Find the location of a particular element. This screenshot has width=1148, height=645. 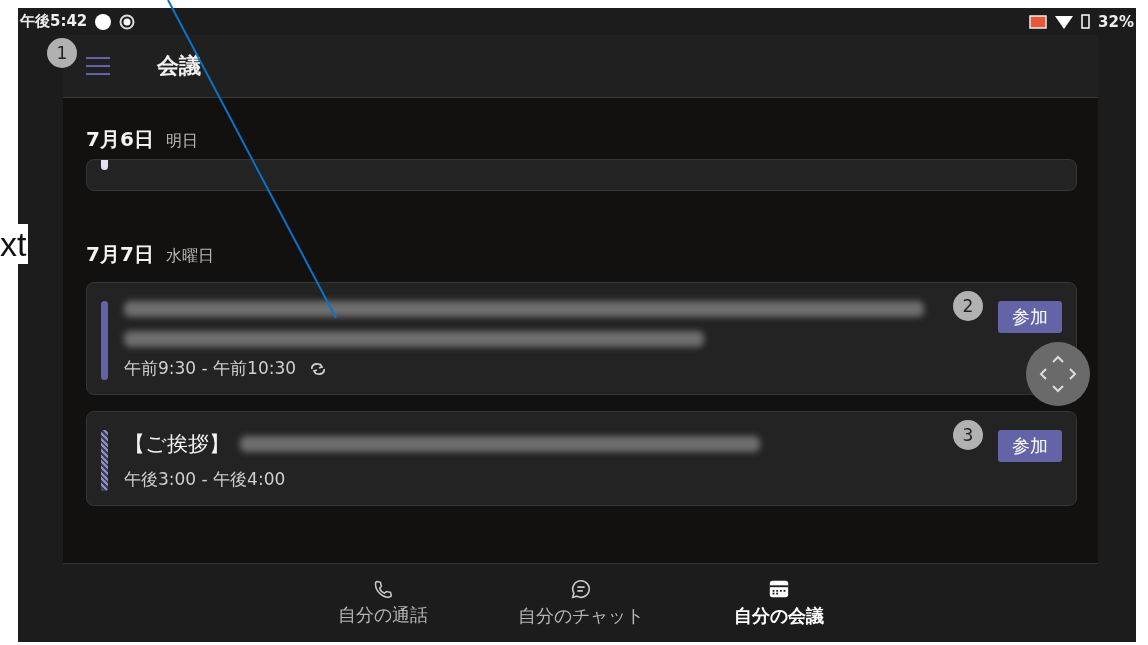

menu-icon is located at coordinates (98, 66).